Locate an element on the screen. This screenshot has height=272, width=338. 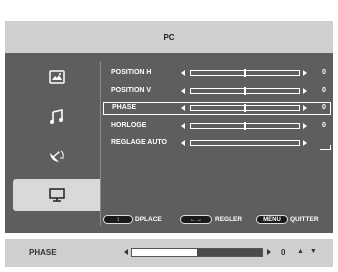
nav-item-channels is located at coordinates (57, 157).